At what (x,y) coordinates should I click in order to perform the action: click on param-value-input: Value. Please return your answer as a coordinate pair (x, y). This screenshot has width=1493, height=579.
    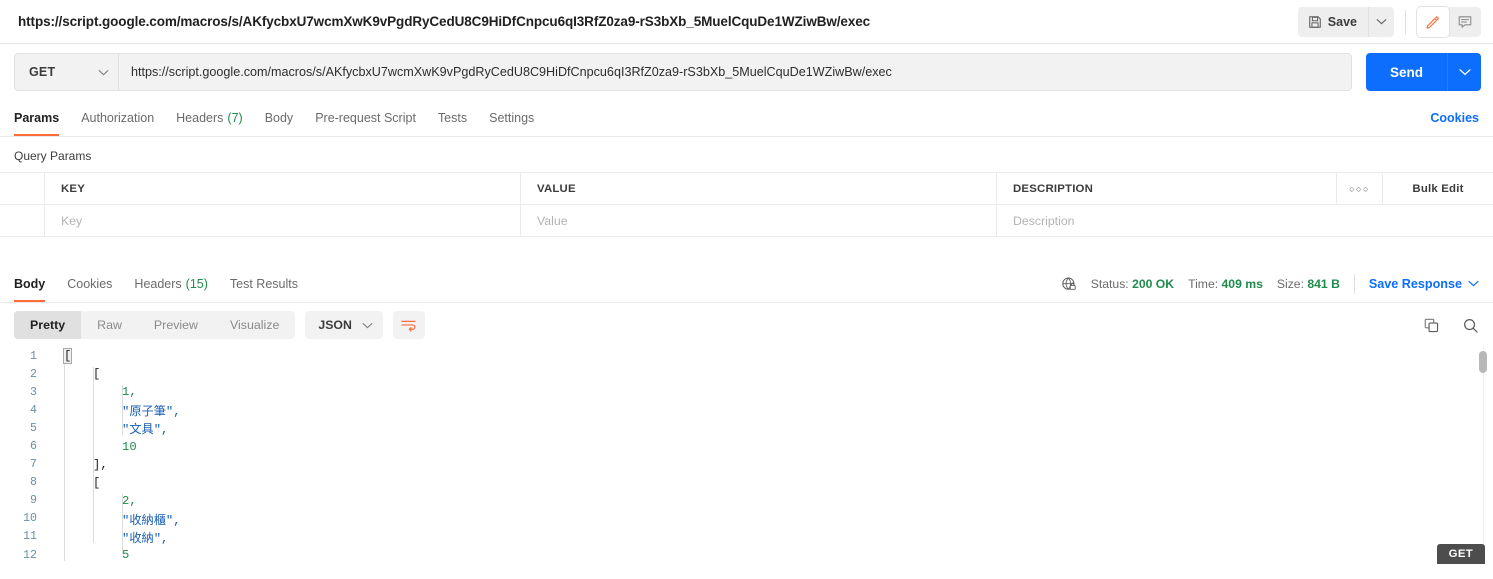
    Looking at the image, I should click on (759, 220).